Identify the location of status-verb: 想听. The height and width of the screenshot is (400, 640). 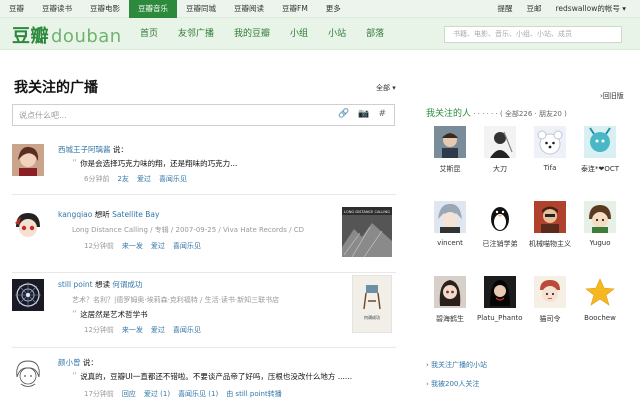
(102, 214).